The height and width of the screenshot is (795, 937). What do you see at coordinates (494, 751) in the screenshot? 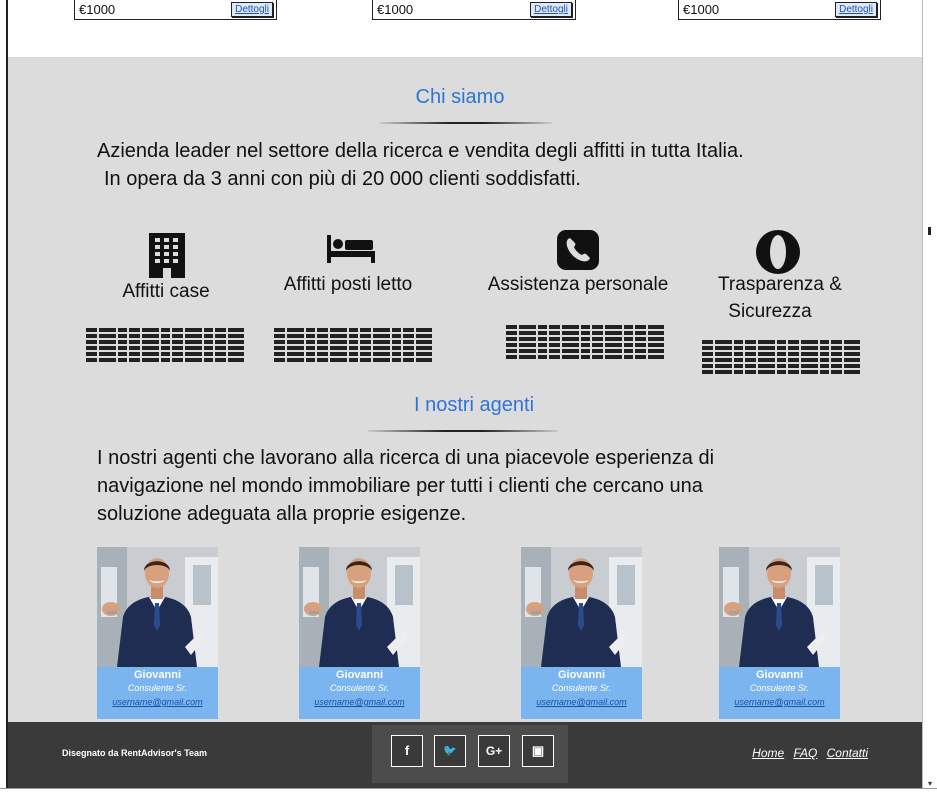
I see `google-plus-icon: G+` at bounding box center [494, 751].